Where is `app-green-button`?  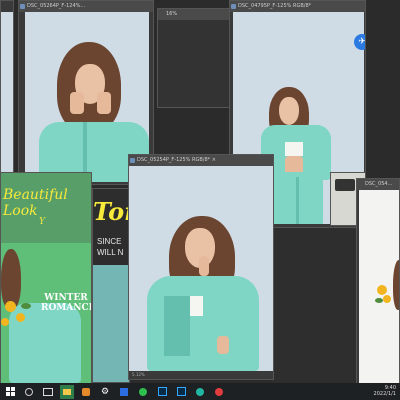 app-green-button is located at coordinates (143, 392).